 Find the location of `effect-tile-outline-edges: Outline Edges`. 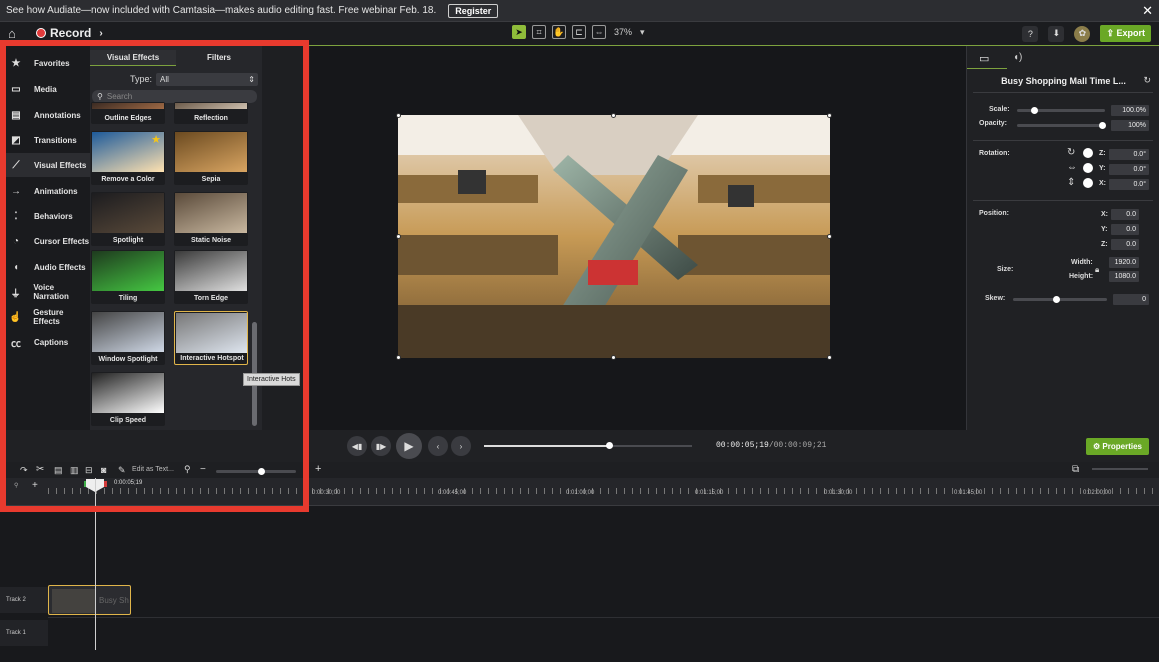

effect-tile-outline-edges: Outline Edges is located at coordinates (128, 113).